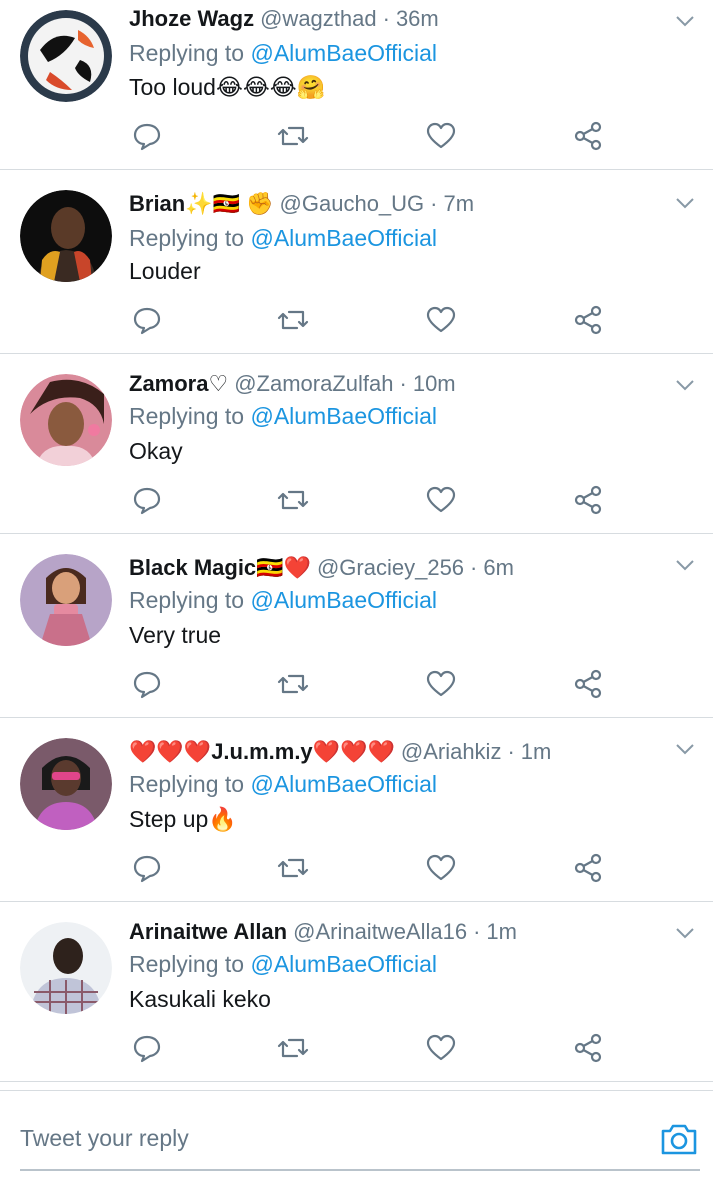 The width and height of the screenshot is (713, 1181). Describe the element at coordinates (175, 635) in the screenshot. I see `tweet-text: Very true` at that location.